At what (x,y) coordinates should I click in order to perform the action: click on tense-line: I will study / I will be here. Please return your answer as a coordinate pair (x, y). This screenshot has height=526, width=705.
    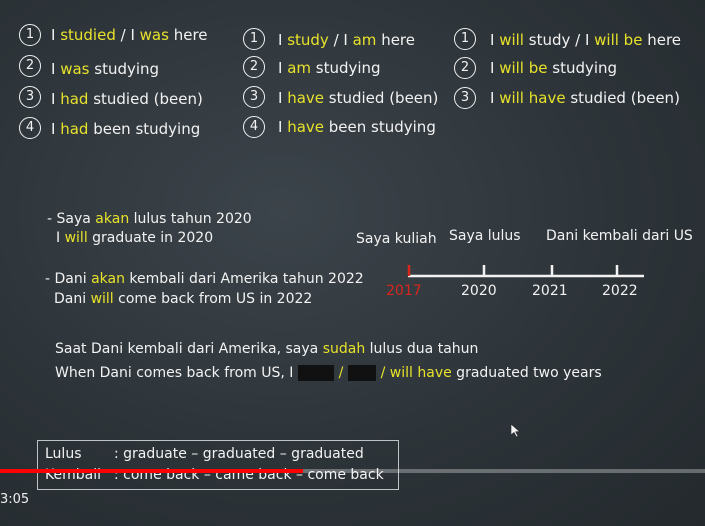
    Looking at the image, I should click on (585, 40).